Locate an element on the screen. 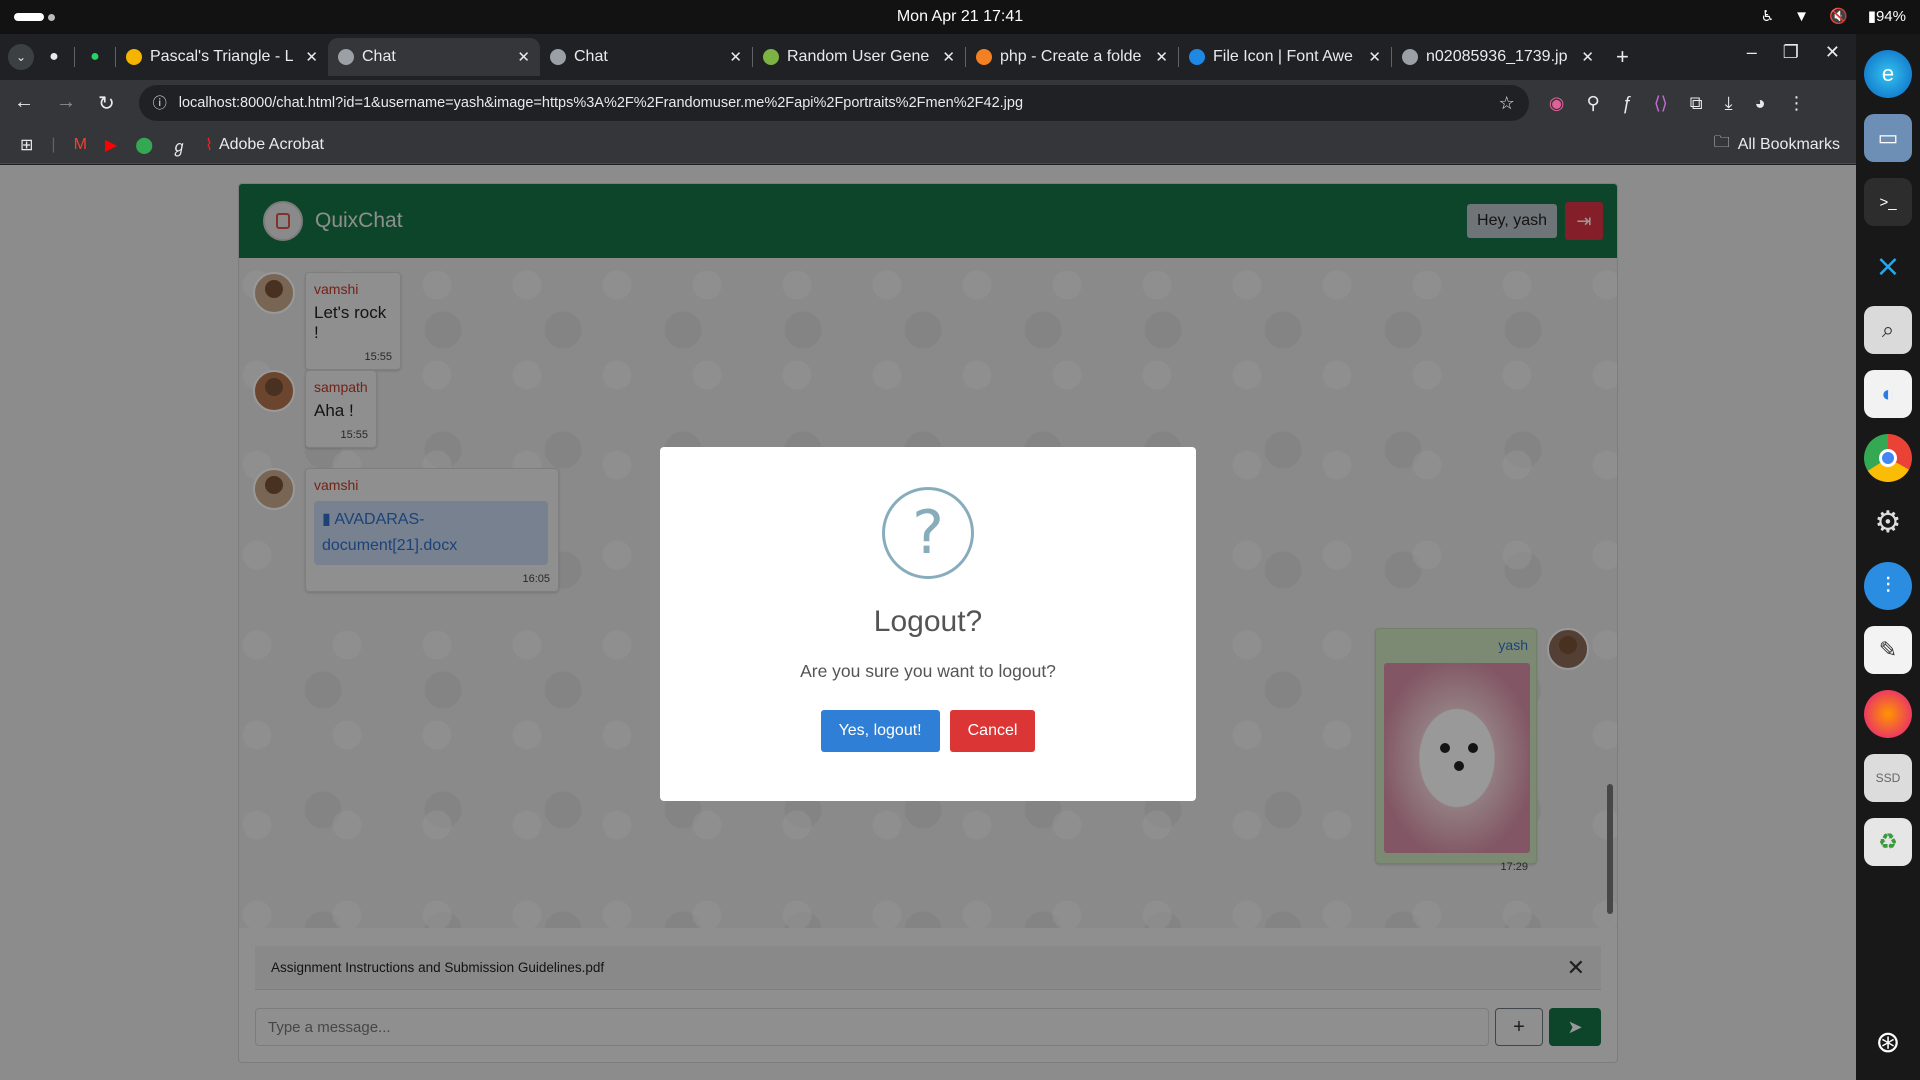 The height and width of the screenshot is (1080, 1920). dialog-actions: Yes, logout! Cancel is located at coordinates (928, 731).